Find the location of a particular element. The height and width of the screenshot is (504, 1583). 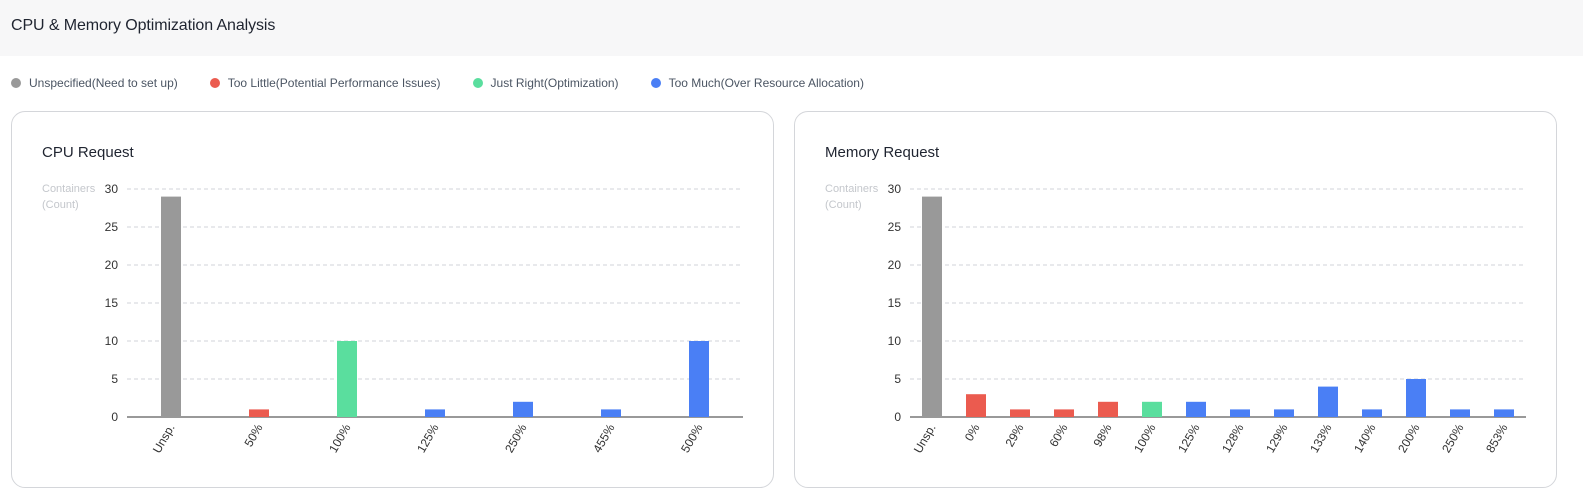

cpu-ytick-label: 5 is located at coordinates (114, 379).